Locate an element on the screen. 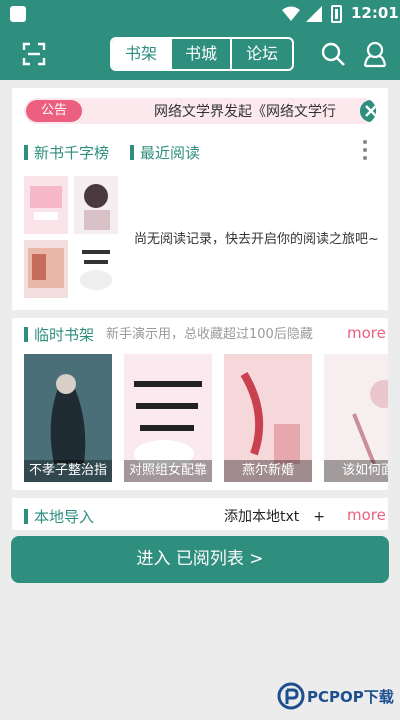 This screenshot has height=720, width=400. status-time: 12:01 is located at coordinates (375, 13).